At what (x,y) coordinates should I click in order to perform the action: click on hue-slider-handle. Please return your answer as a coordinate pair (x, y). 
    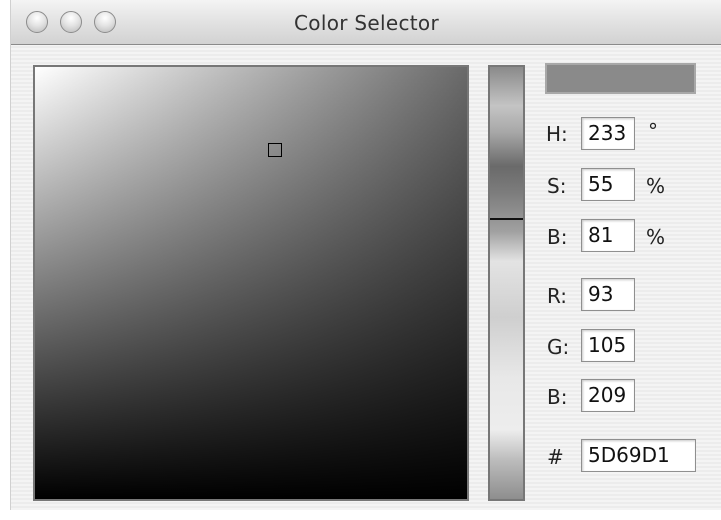
    Looking at the image, I should click on (506, 219).